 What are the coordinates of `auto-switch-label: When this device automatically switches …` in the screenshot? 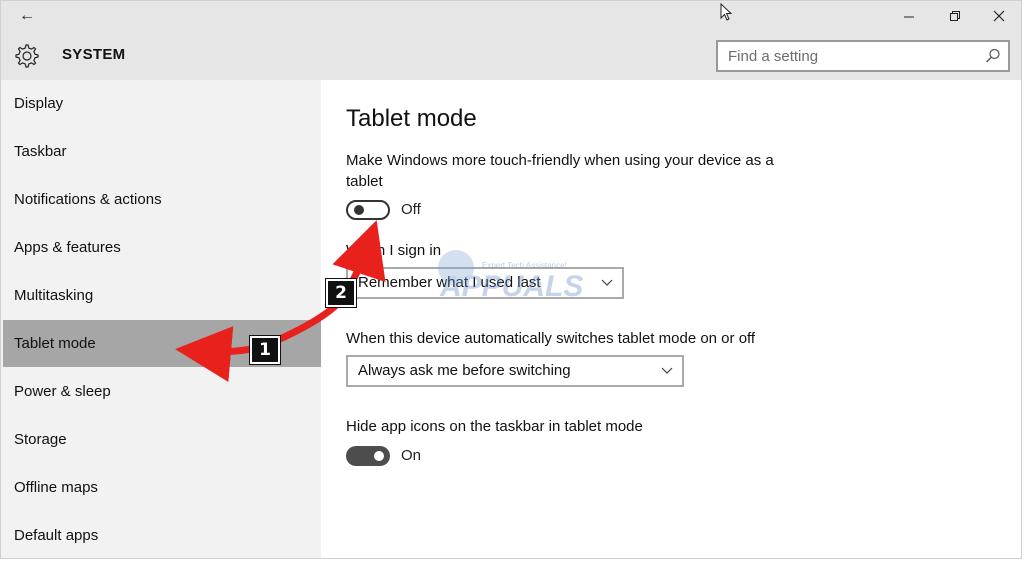 It's located at (551, 338).